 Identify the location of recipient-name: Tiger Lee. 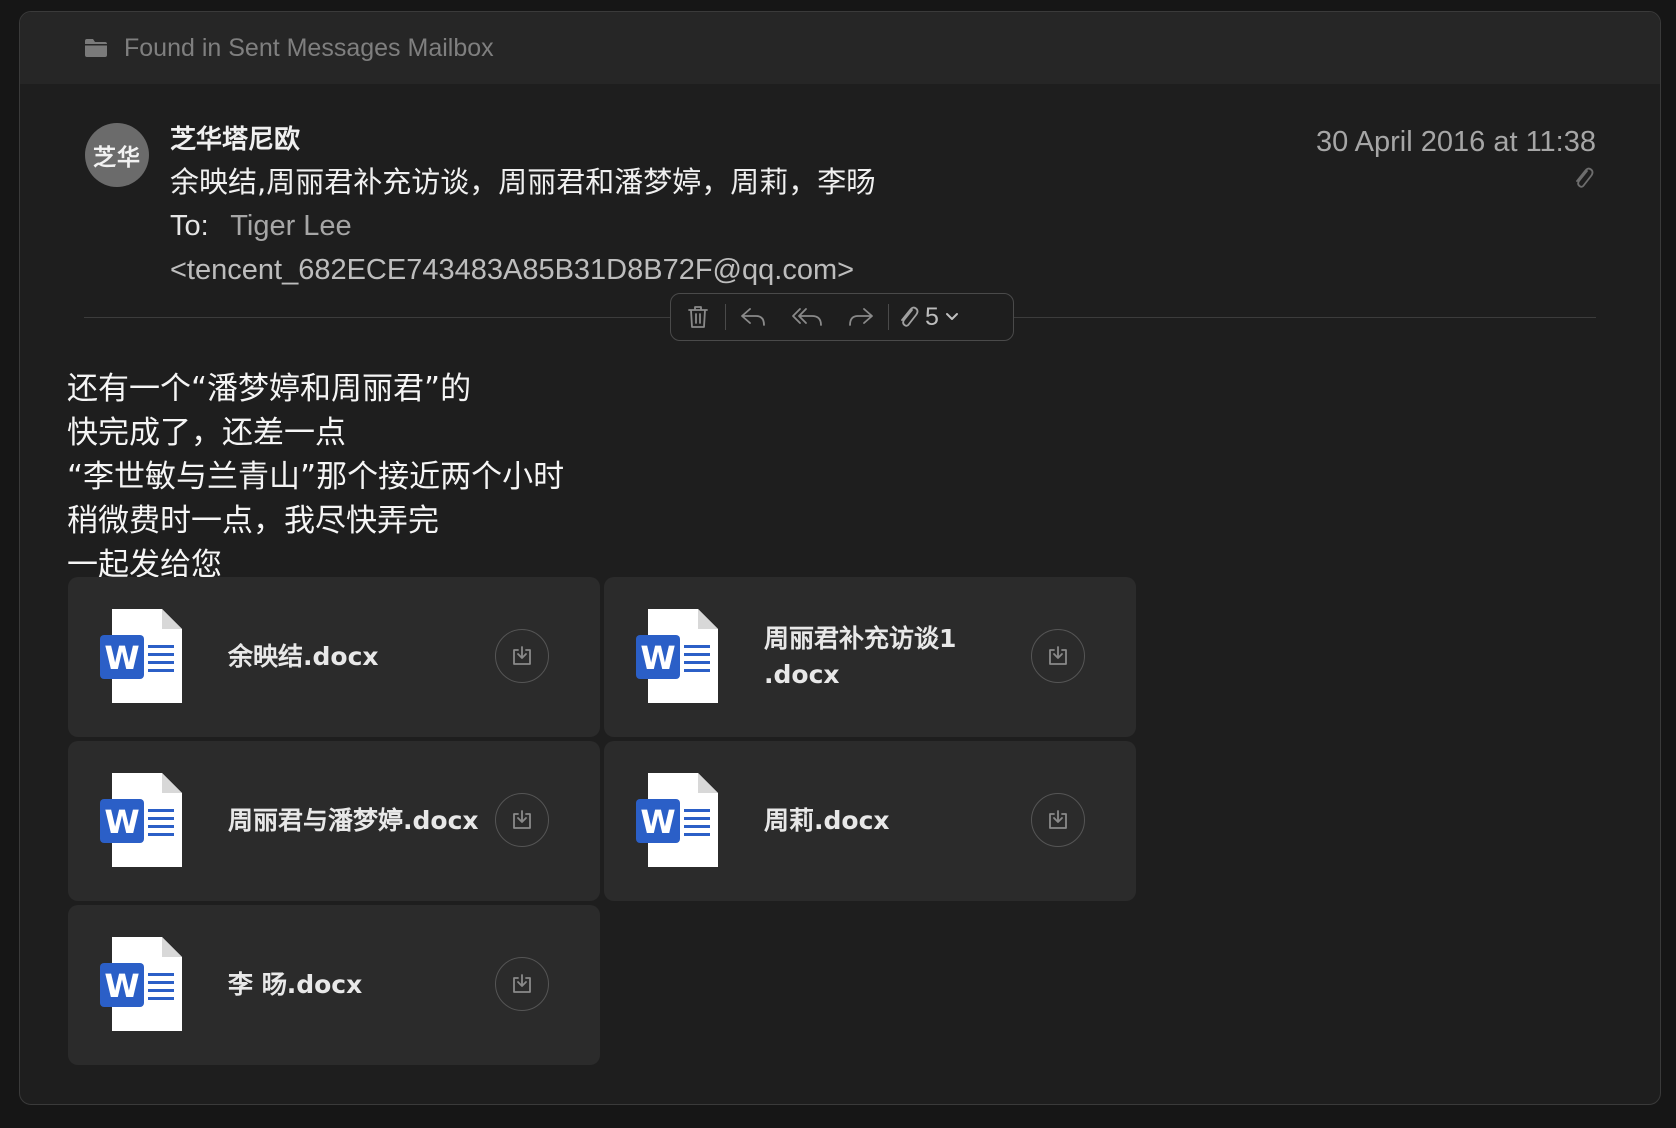
(290, 226).